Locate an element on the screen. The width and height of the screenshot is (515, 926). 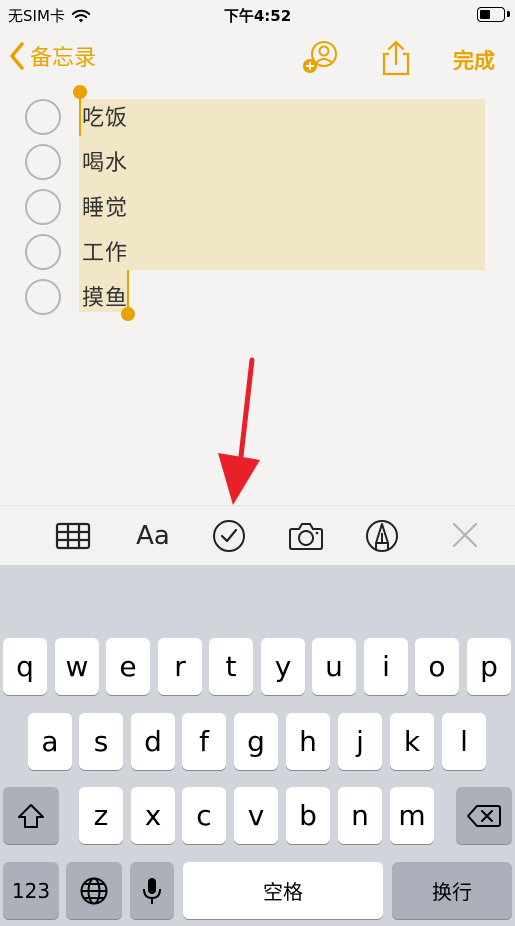
markup-button is located at coordinates (382, 536).